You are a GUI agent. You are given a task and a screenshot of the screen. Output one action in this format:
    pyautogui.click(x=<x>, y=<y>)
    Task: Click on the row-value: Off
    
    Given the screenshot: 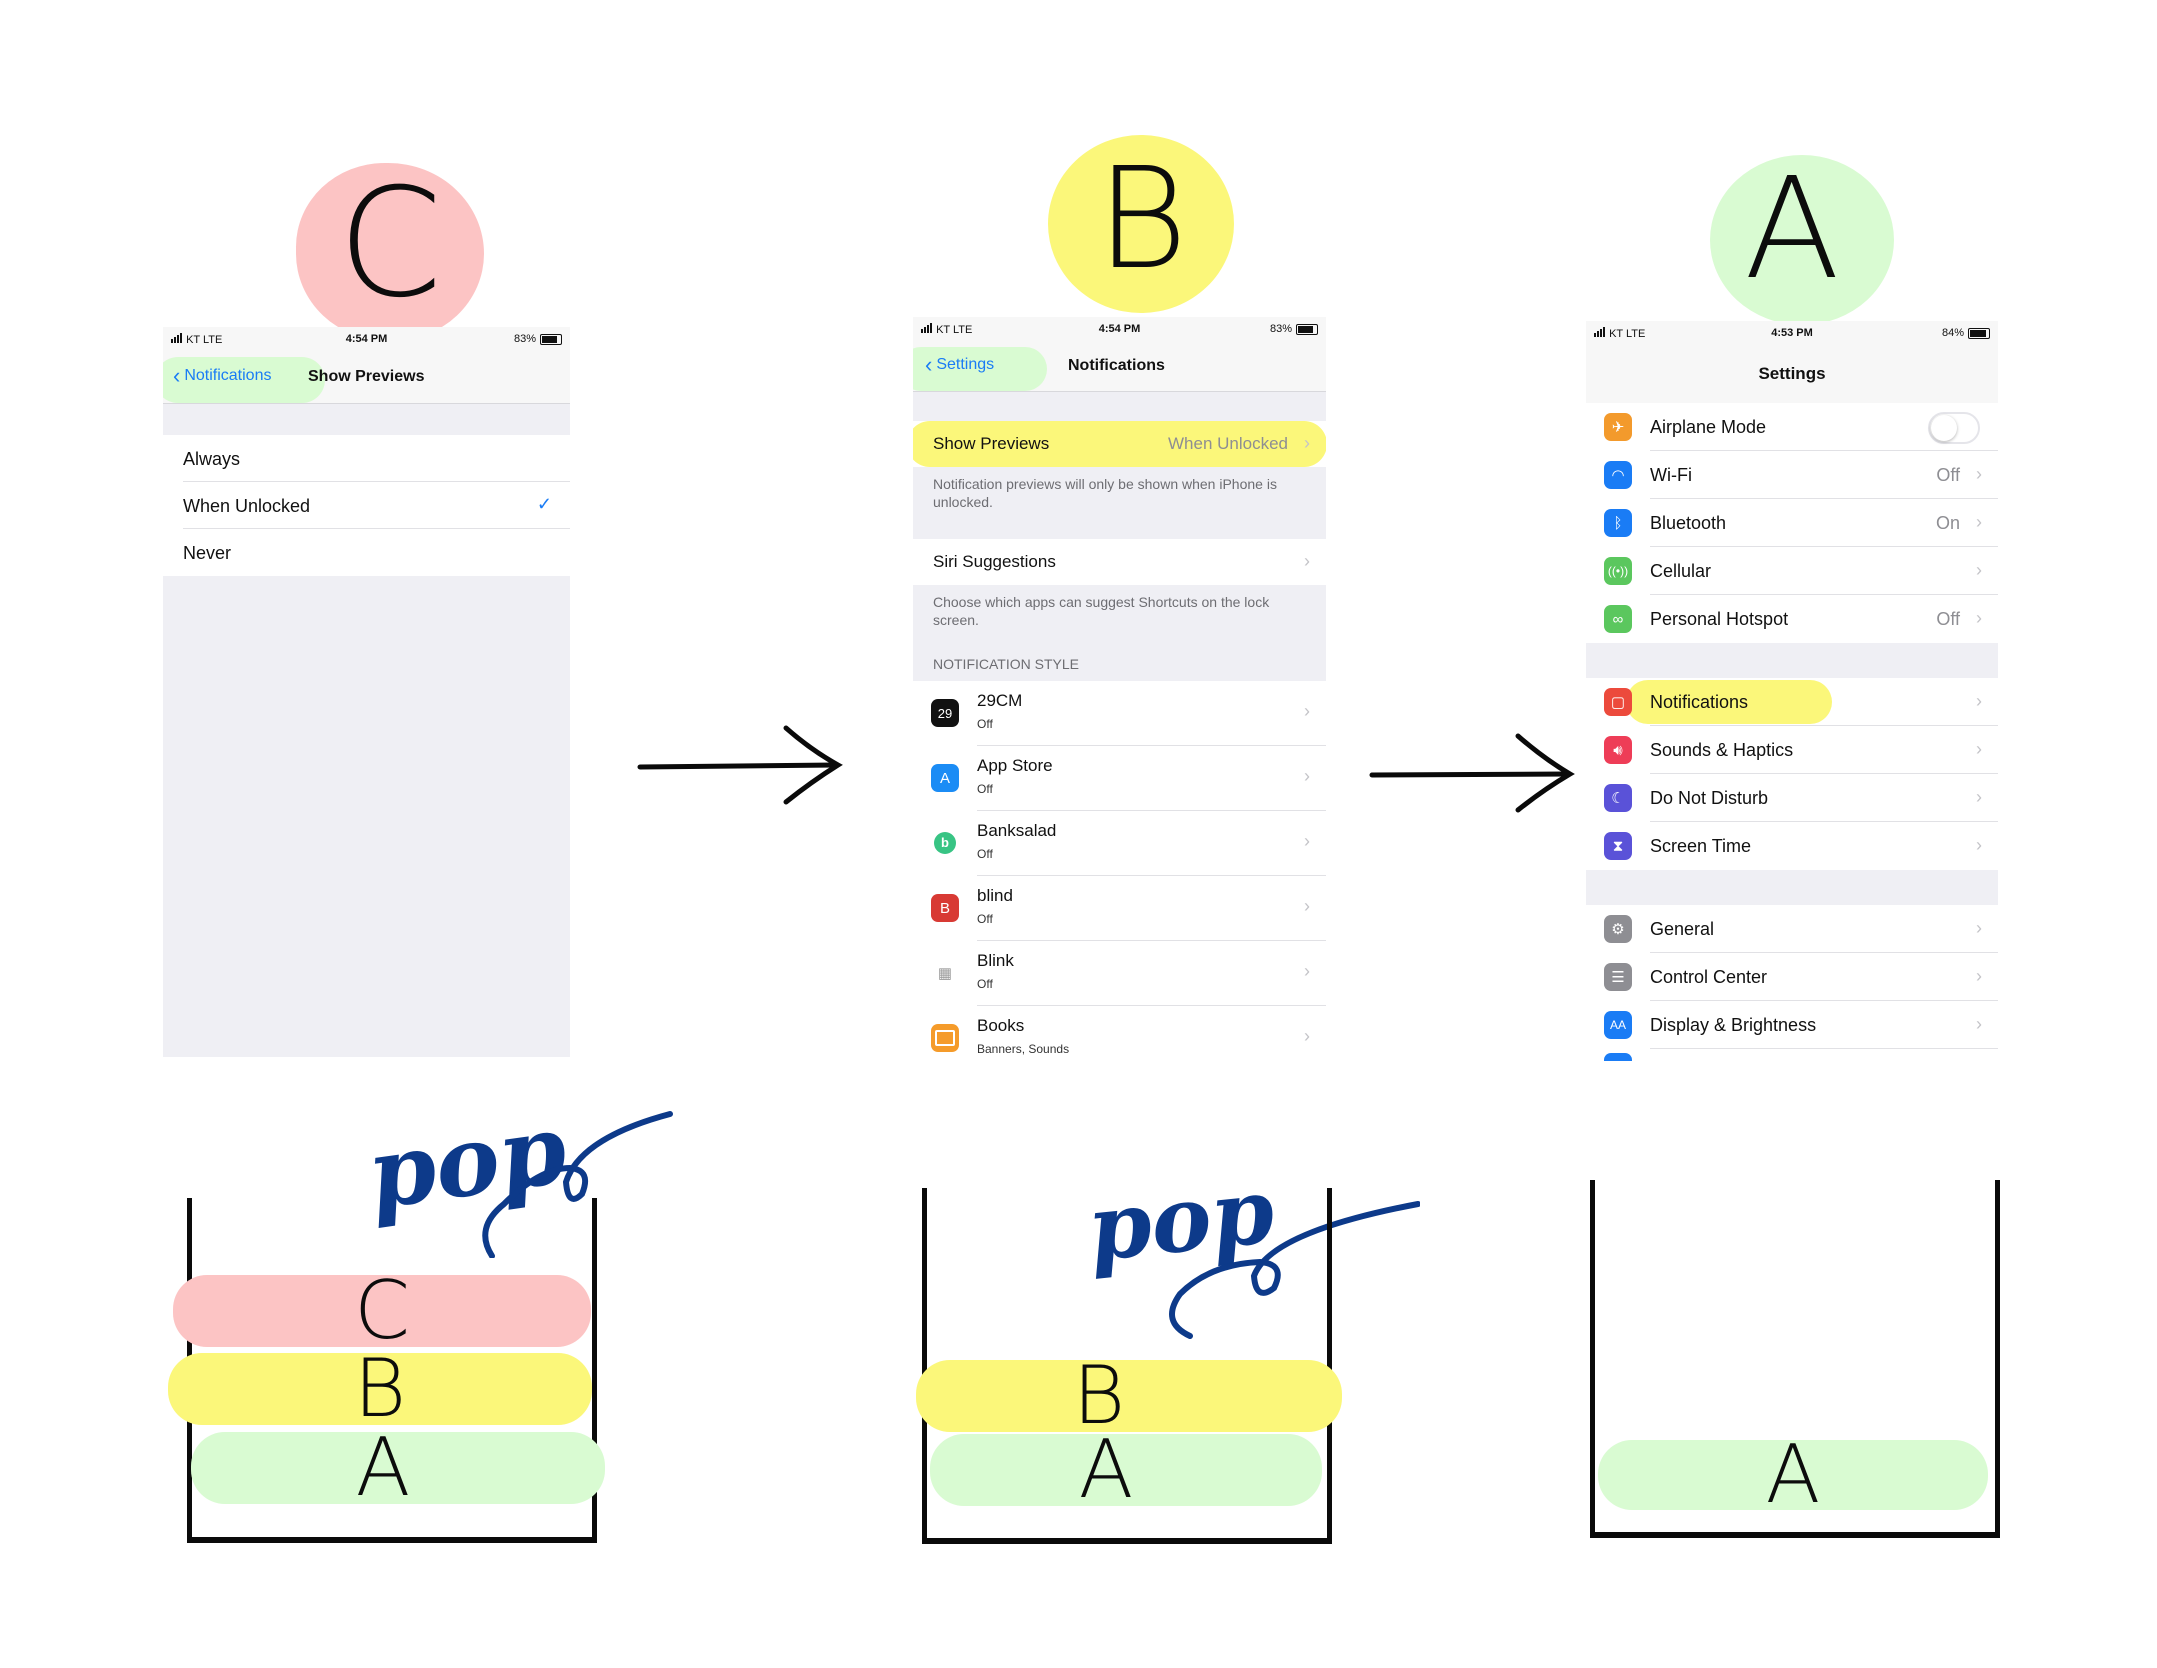 What is the action you would take?
    pyautogui.click(x=1948, y=475)
    